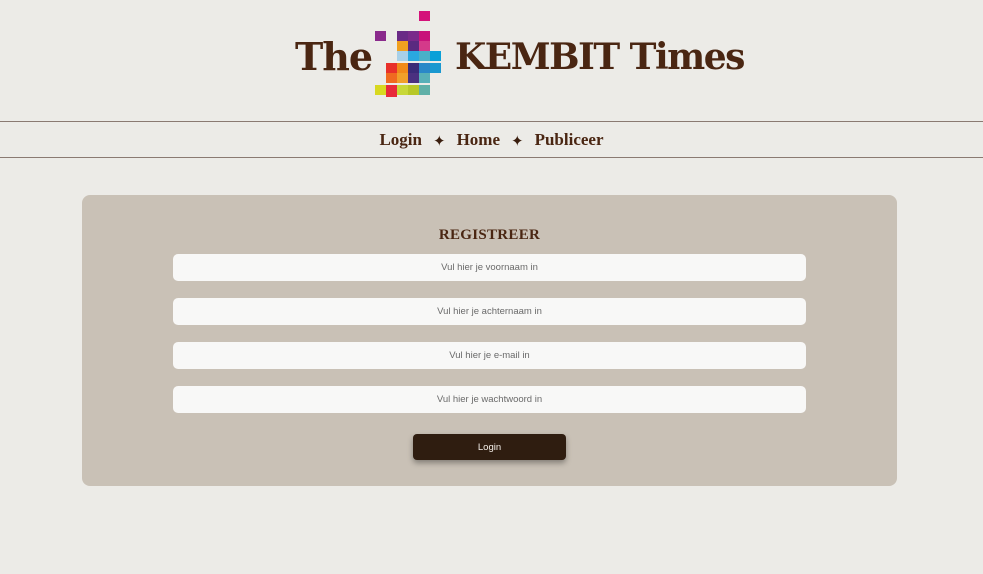 This screenshot has height=574, width=983. What do you see at coordinates (489, 399) in the screenshot?
I see `password-input` at bounding box center [489, 399].